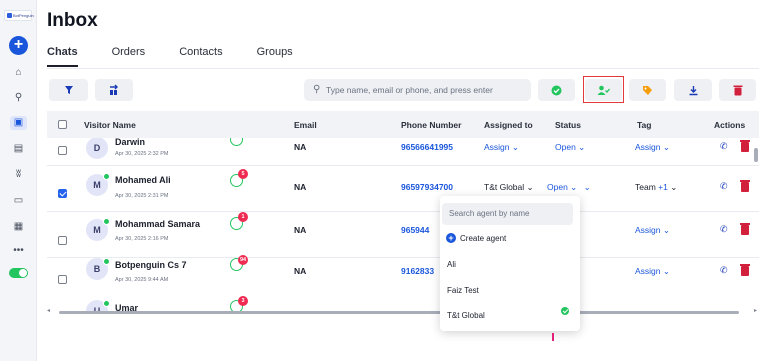 The image size is (768, 361). Describe the element at coordinates (570, 147) in the screenshot. I see `status-dropdown: Open ⌄` at that location.